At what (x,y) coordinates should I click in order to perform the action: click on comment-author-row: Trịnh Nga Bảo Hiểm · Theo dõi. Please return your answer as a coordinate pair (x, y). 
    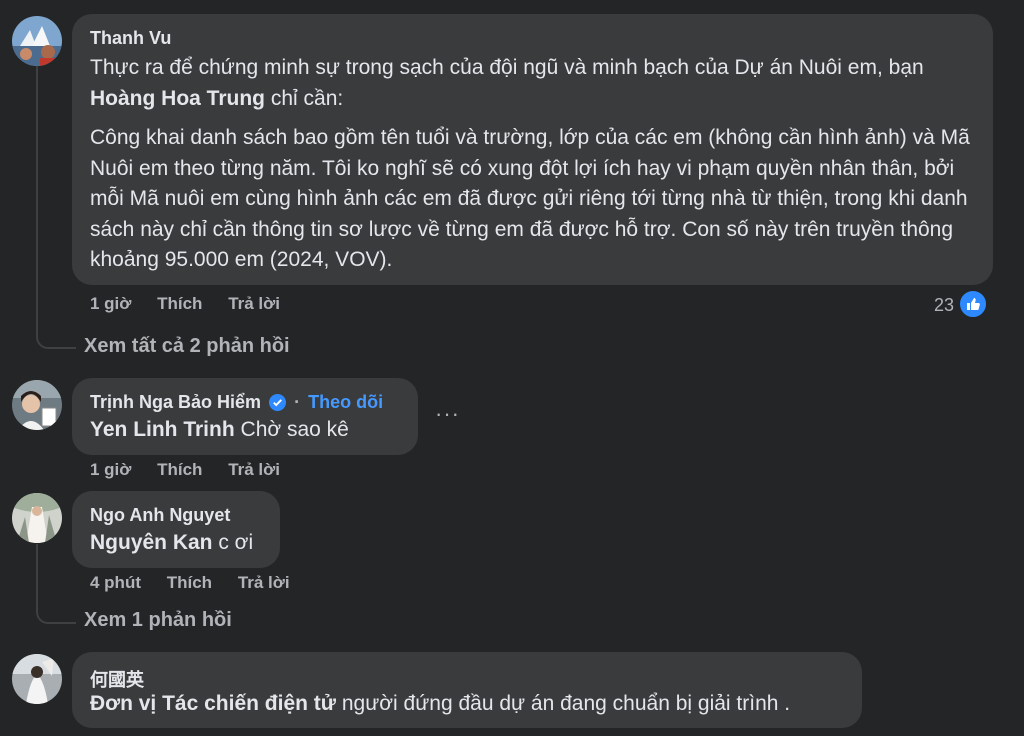
    Looking at the image, I should click on (236, 404).